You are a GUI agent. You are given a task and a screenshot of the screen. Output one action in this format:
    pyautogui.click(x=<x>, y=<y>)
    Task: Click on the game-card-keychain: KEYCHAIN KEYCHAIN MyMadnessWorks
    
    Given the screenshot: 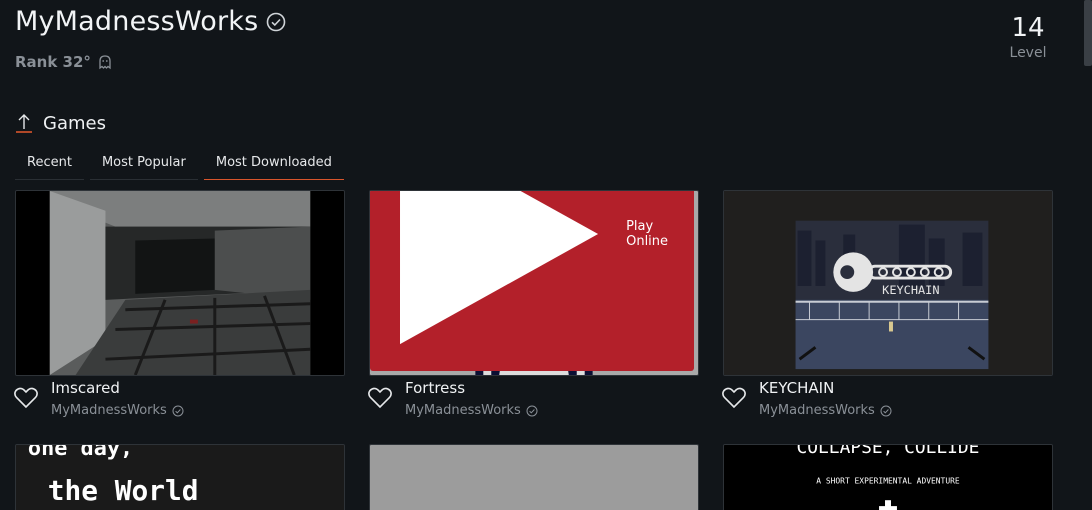 What is the action you would take?
    pyautogui.click(x=887, y=307)
    